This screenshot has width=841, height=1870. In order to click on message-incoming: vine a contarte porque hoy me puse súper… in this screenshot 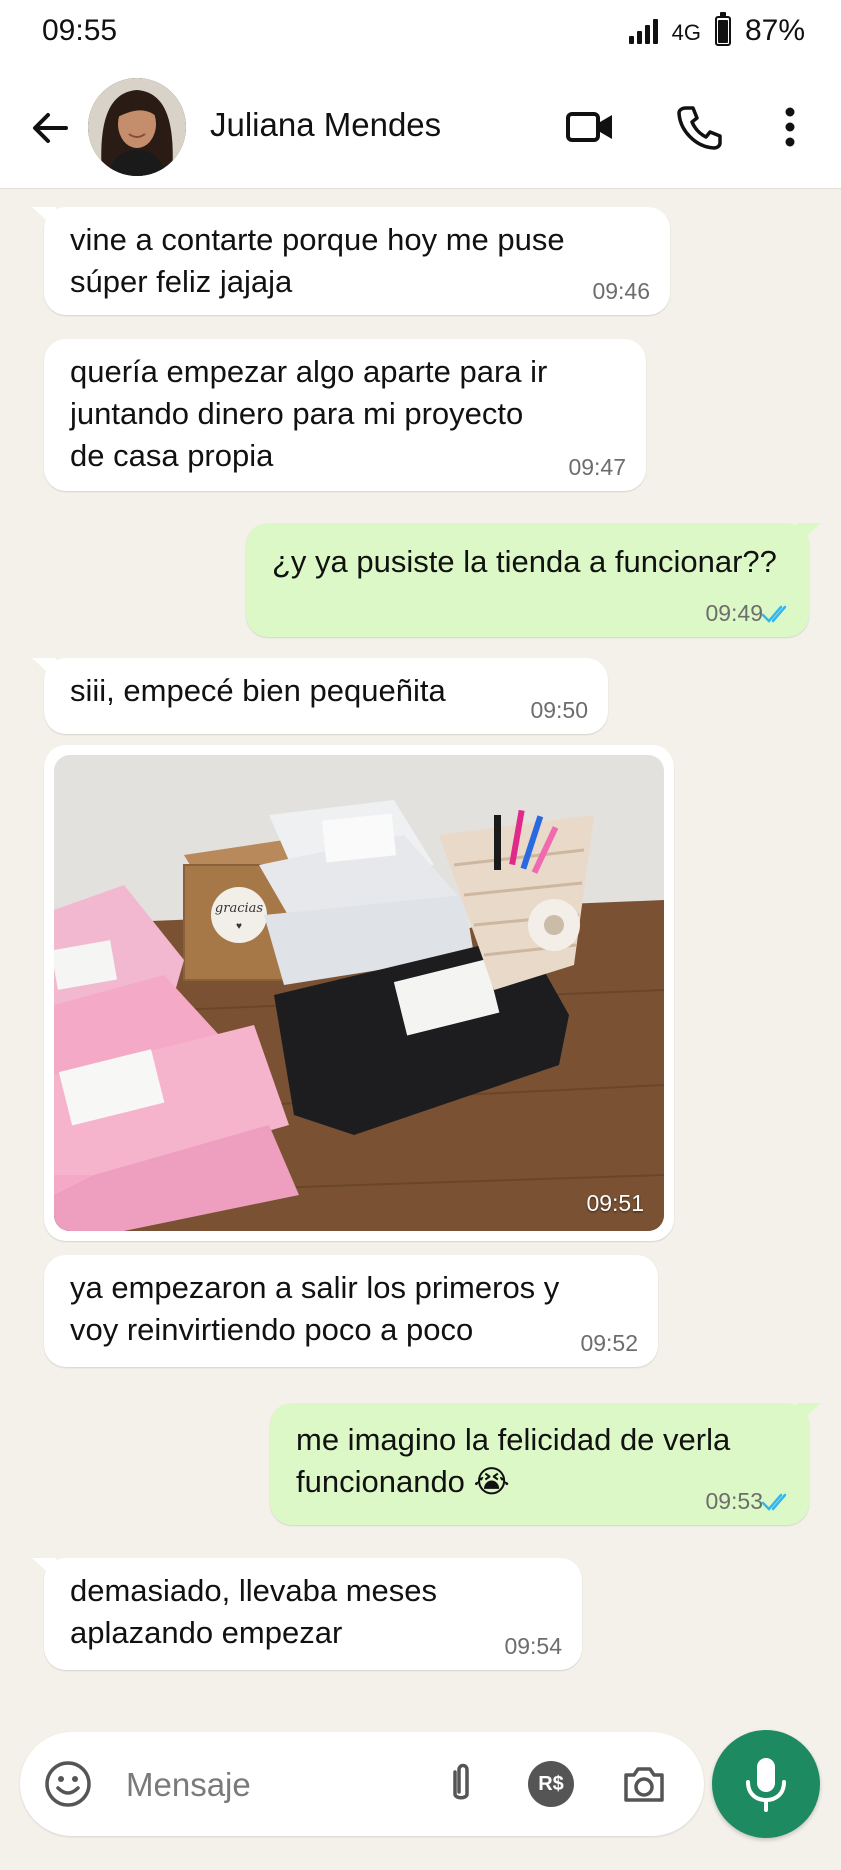, I will do `click(351, 261)`.